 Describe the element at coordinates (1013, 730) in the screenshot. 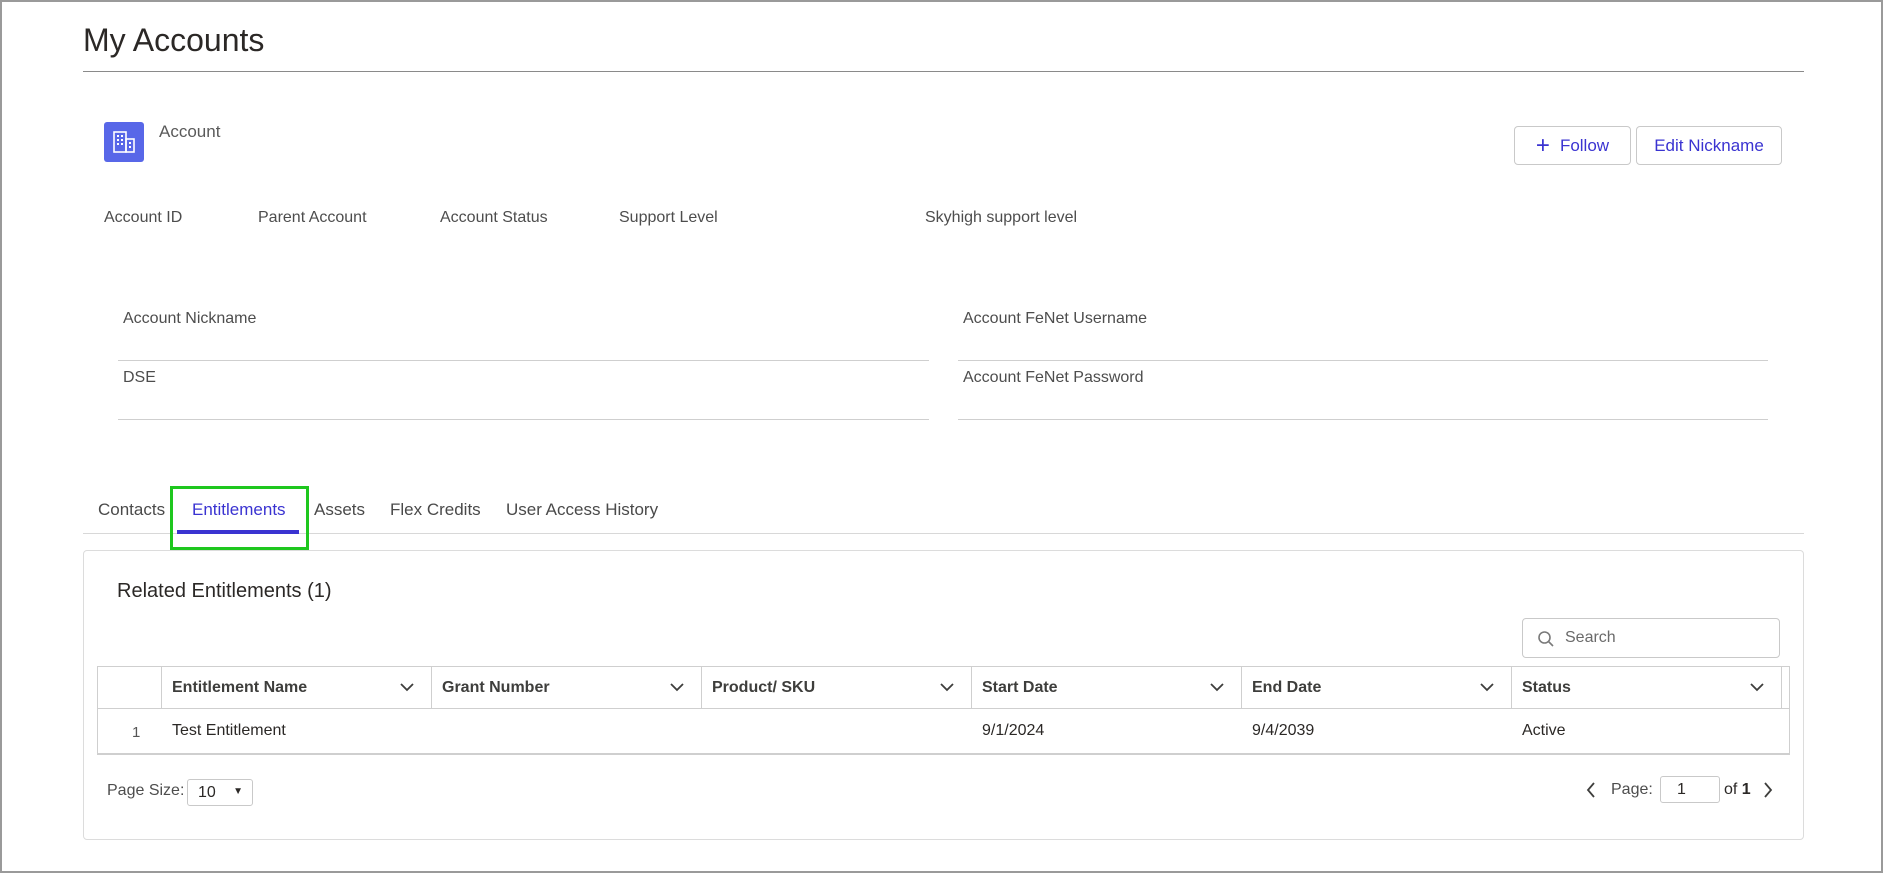

I see `cell-start-date: 9/1/2024` at that location.